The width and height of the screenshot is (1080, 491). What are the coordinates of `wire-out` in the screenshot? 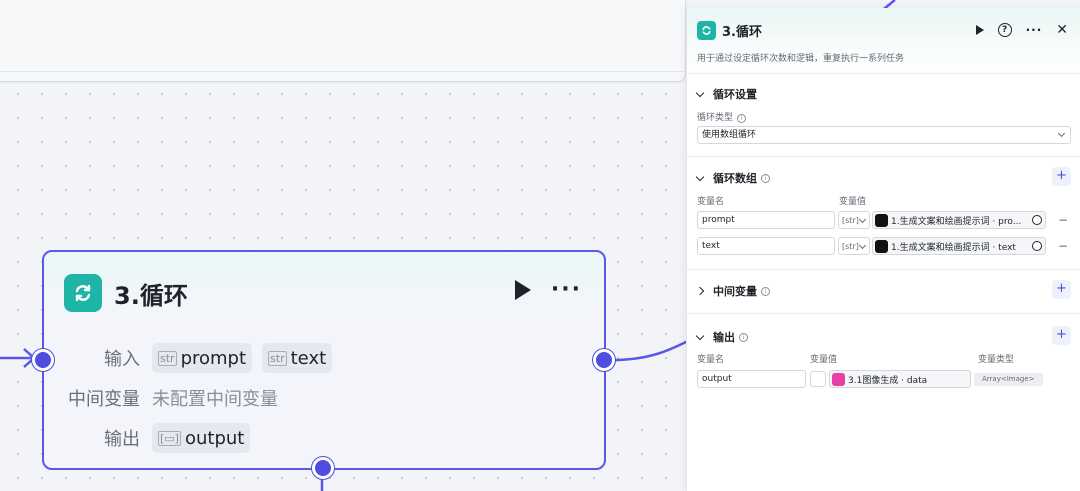 It's located at (651, 350).